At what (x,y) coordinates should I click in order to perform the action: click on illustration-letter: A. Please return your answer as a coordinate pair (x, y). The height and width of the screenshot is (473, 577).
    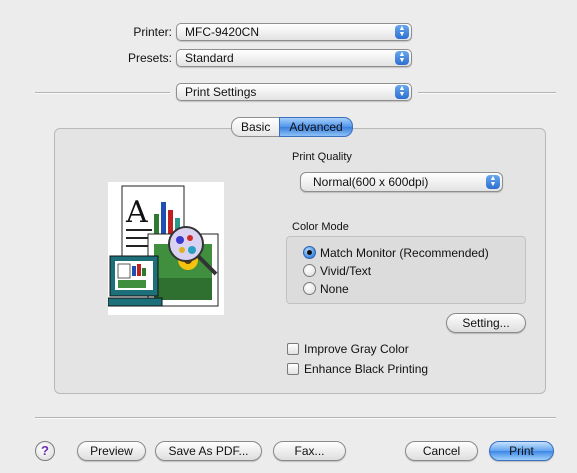
    Looking at the image, I should click on (136, 212).